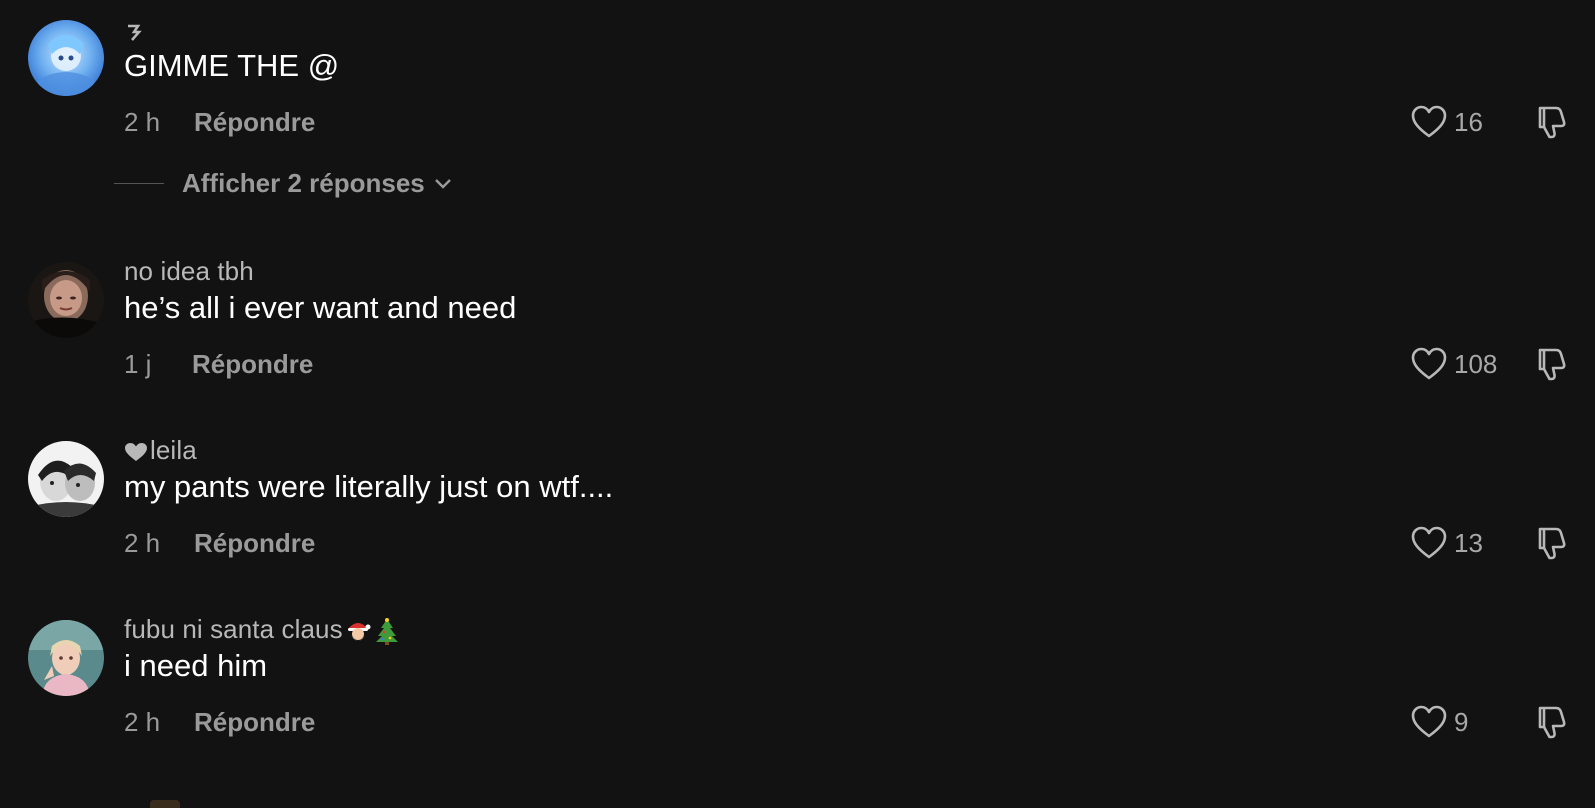 The image size is (1595, 808). What do you see at coordinates (320, 307) in the screenshot?
I see `comment-text: he’s all i ever want and need` at bounding box center [320, 307].